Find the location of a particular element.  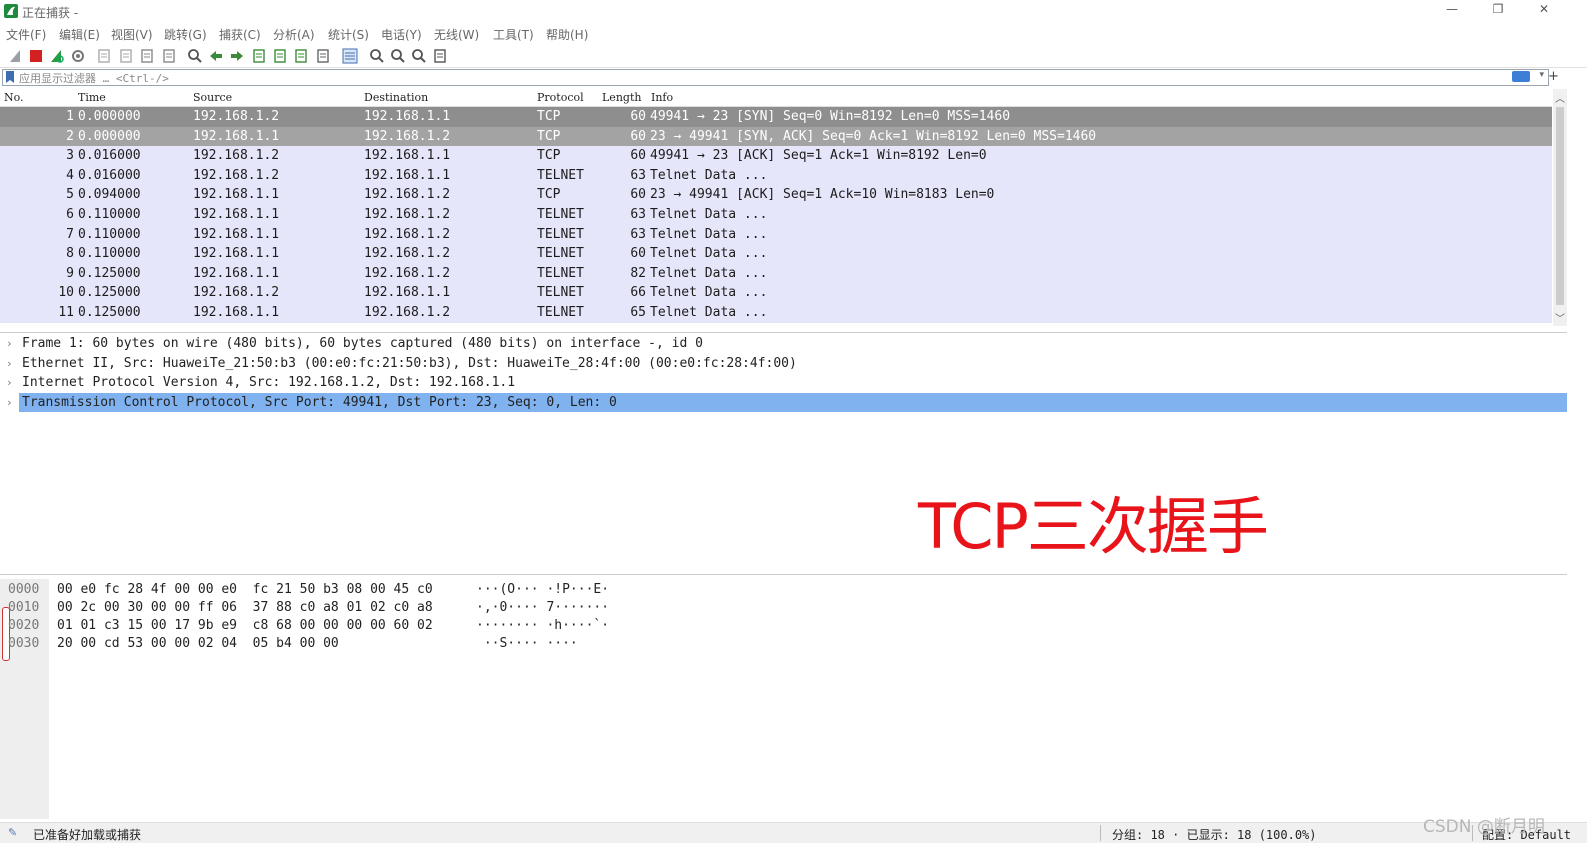

options-gear-icon is located at coordinates (78, 56).